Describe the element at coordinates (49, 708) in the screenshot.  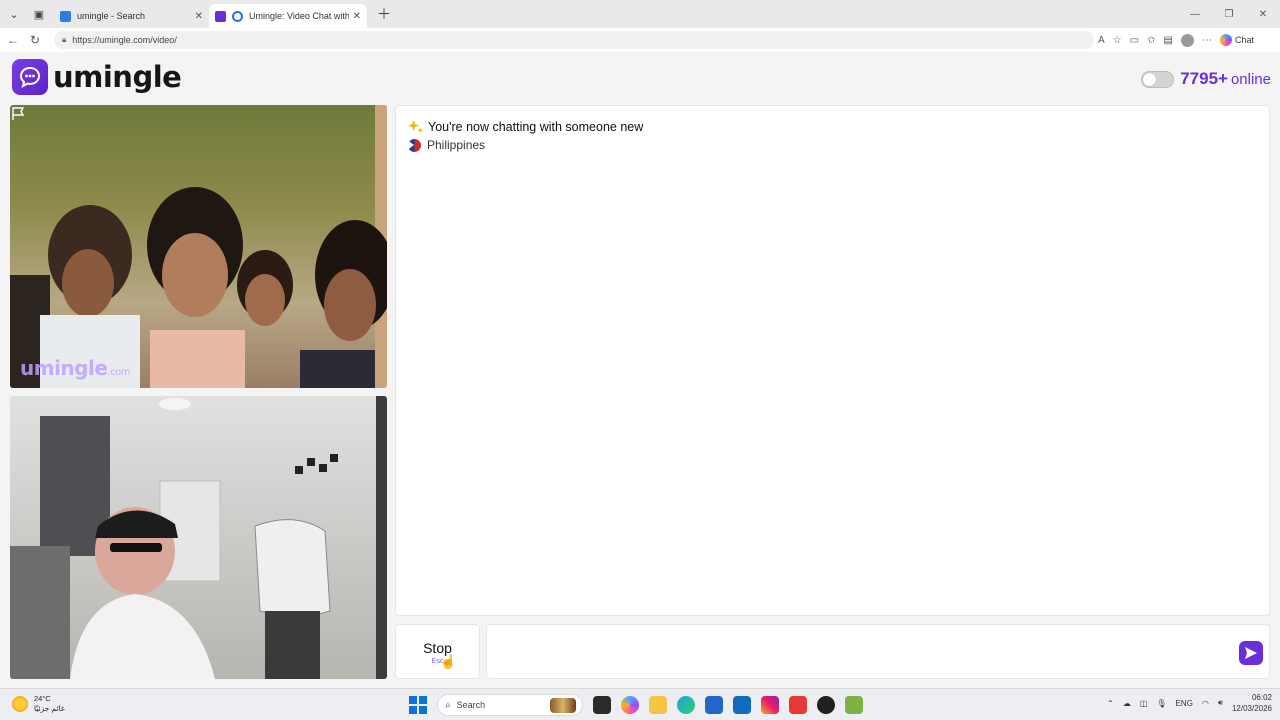
I see `weather-description: غائم جزئيًا` at that location.